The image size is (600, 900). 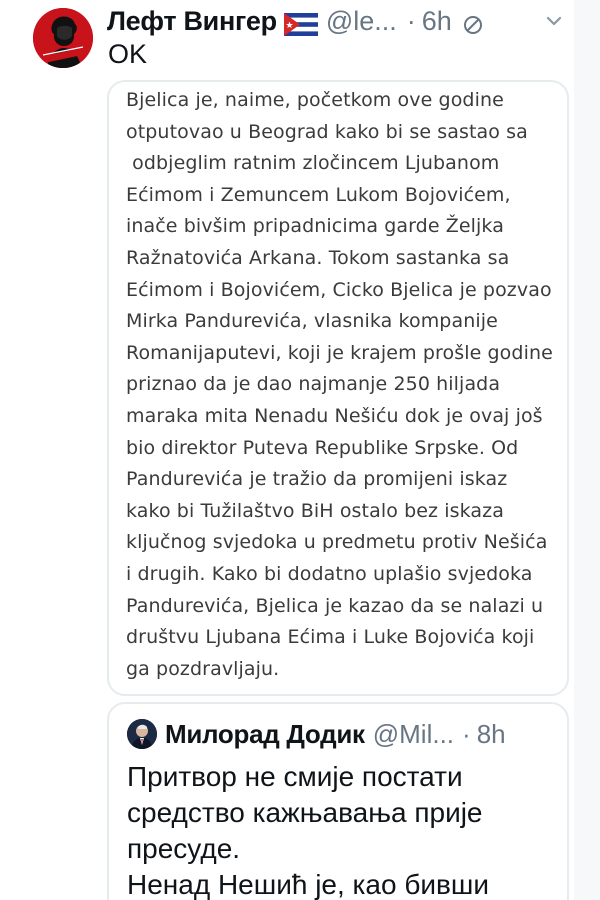 What do you see at coordinates (315, 226) in the screenshot?
I see `image-text-line: inače bivšim pripadnicima garde Željka` at bounding box center [315, 226].